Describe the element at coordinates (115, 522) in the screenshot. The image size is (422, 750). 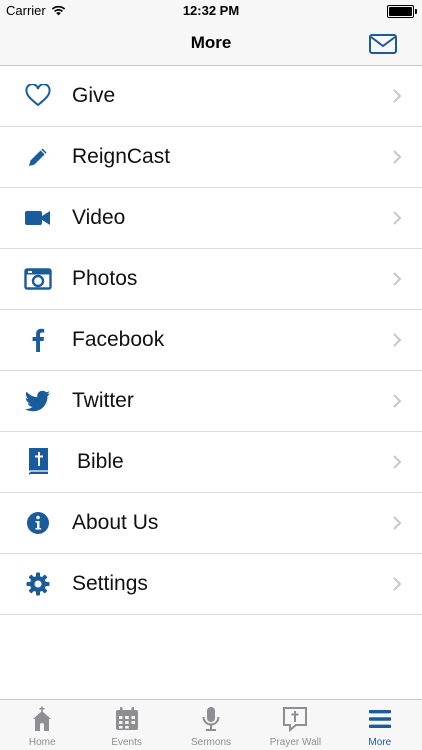
I see `menu-item-label: About Us` at that location.